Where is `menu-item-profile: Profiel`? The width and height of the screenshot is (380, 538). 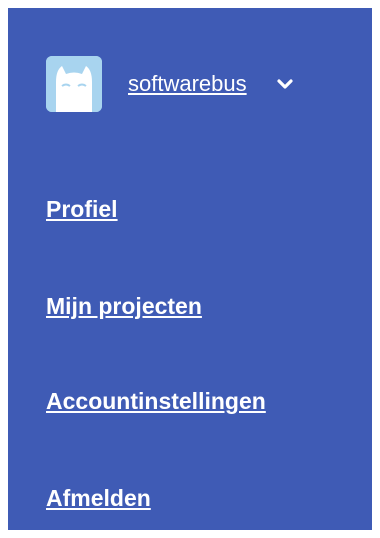
menu-item-profile: Profiel is located at coordinates (82, 209).